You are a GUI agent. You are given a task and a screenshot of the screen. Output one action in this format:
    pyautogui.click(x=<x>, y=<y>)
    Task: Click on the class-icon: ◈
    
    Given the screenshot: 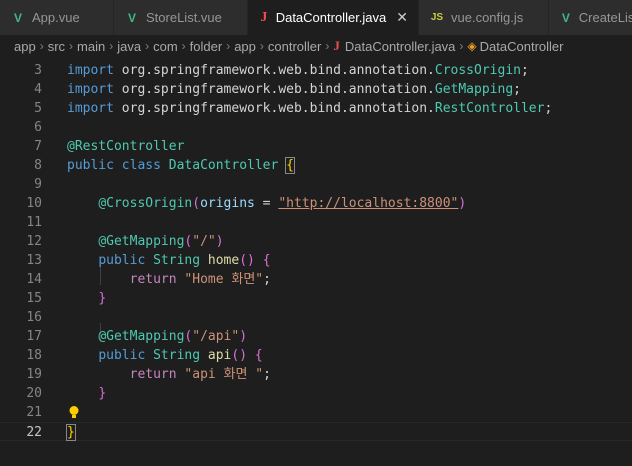 What is the action you would take?
    pyautogui.click(x=472, y=46)
    